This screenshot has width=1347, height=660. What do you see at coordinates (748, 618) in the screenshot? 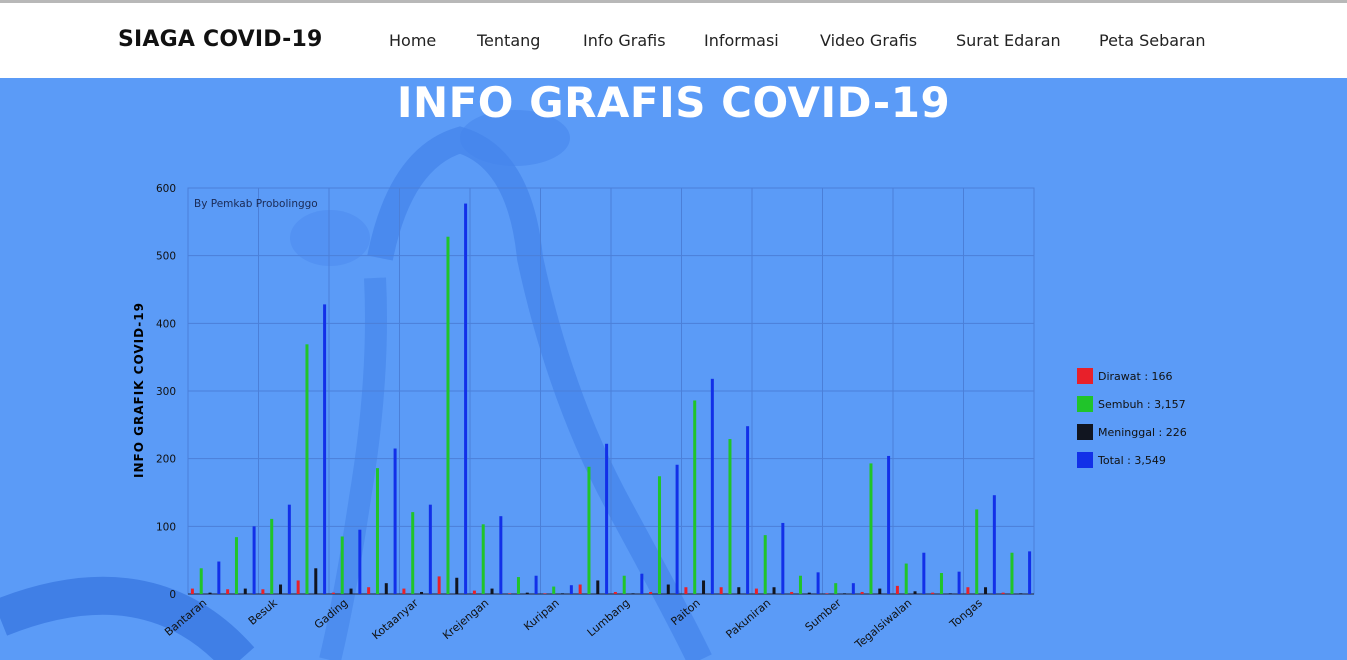
I see `x-tick-label: Pakuniran` at bounding box center [748, 618].